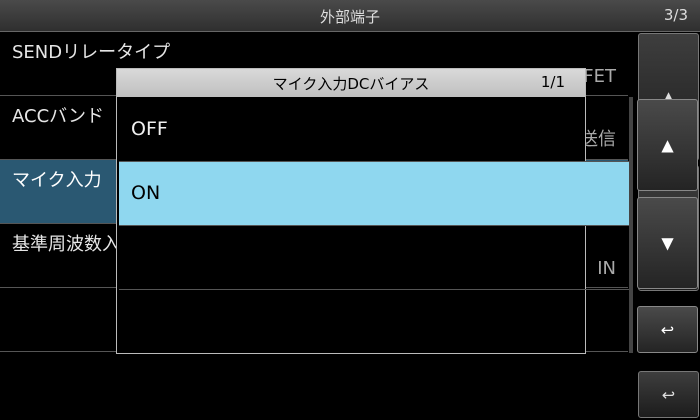 This screenshot has height=420, width=700. What do you see at coordinates (91, 52) in the screenshot?
I see `list-item-label: SENDリレータイプ` at bounding box center [91, 52].